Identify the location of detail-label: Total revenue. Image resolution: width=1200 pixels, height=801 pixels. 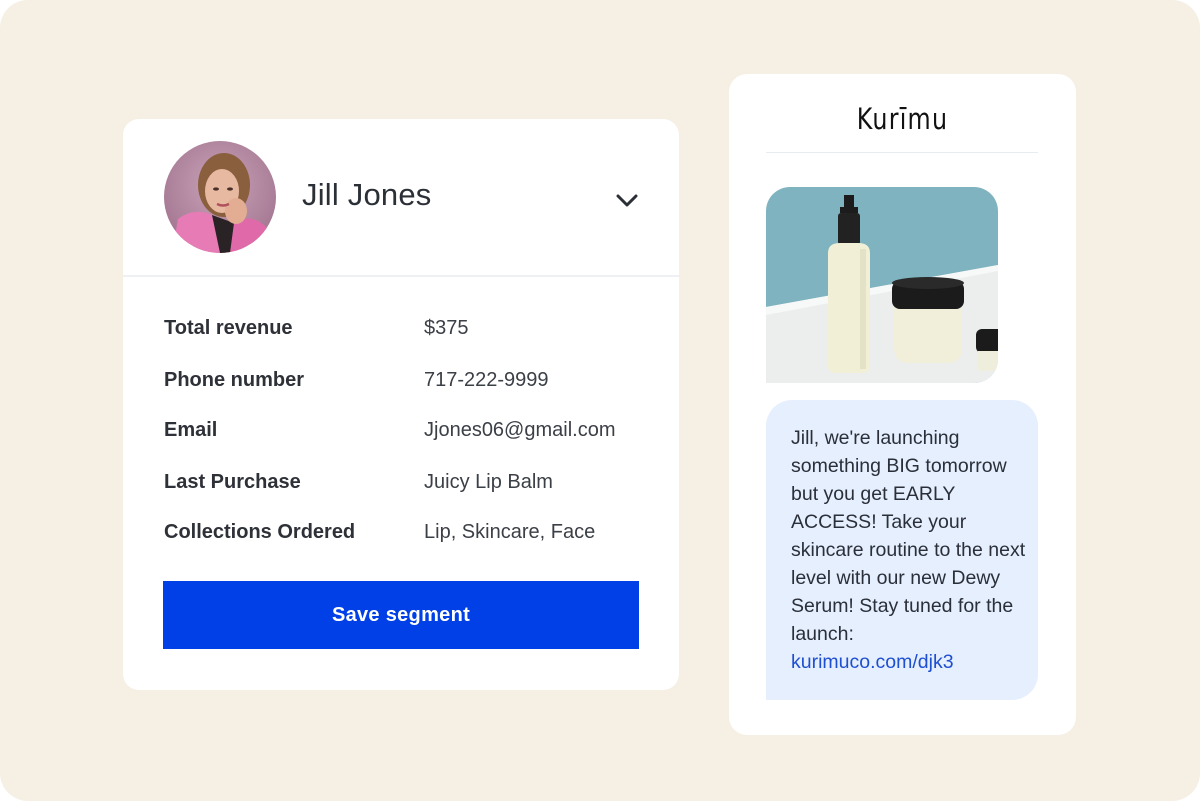
(228, 328).